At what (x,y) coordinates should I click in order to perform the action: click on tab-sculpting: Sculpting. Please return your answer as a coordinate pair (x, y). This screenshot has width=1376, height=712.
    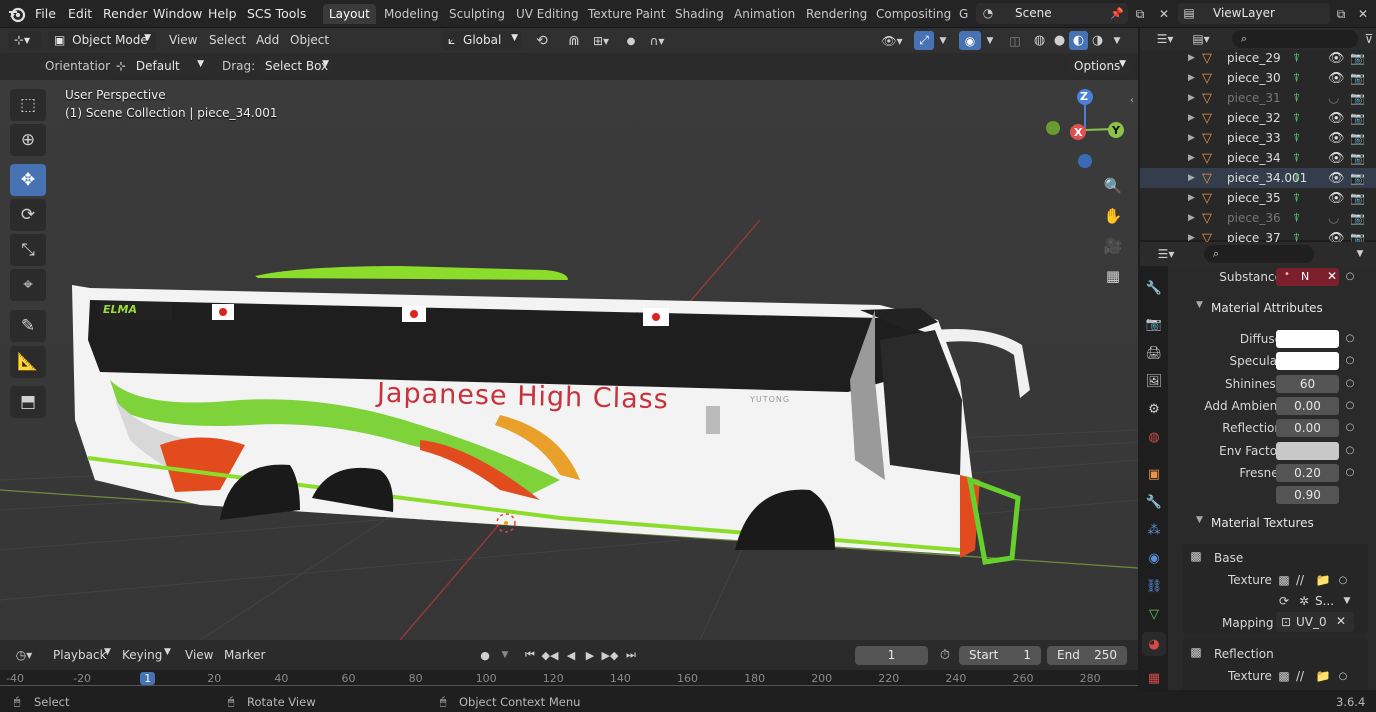
    Looking at the image, I should click on (477, 14).